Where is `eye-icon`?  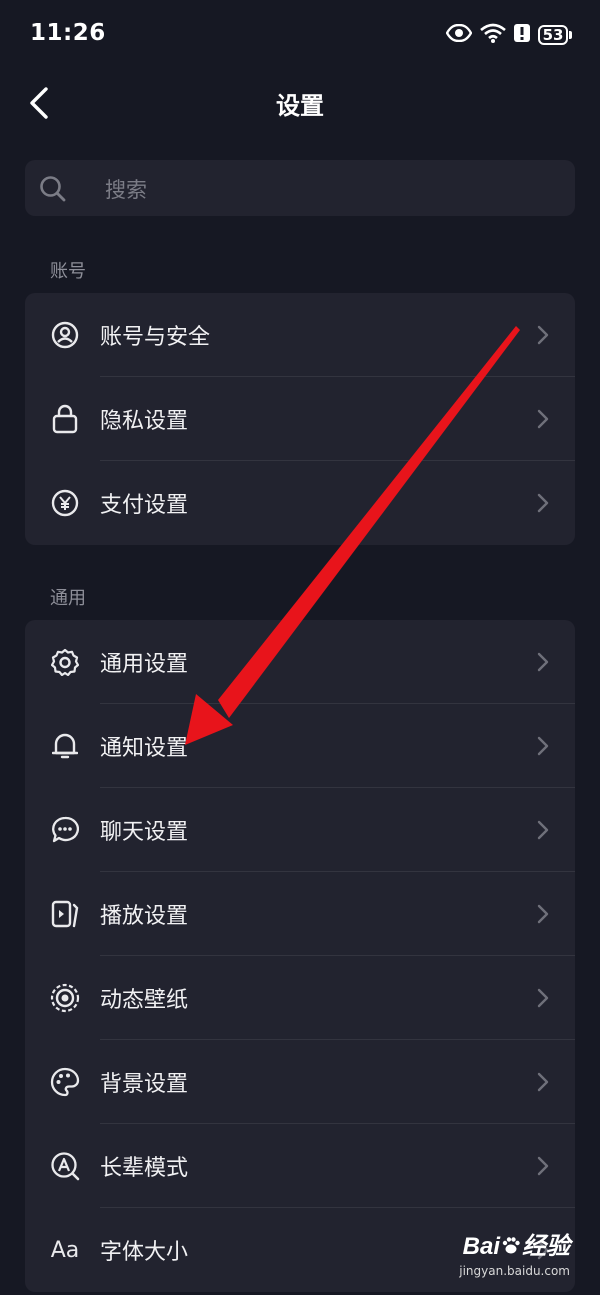
eye-icon is located at coordinates (459, 34).